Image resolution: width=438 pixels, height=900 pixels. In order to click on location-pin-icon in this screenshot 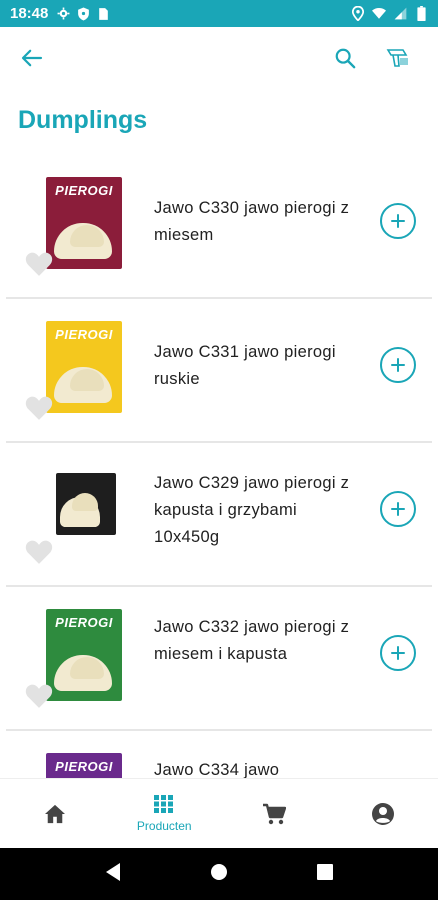, I will do `click(358, 13)`.